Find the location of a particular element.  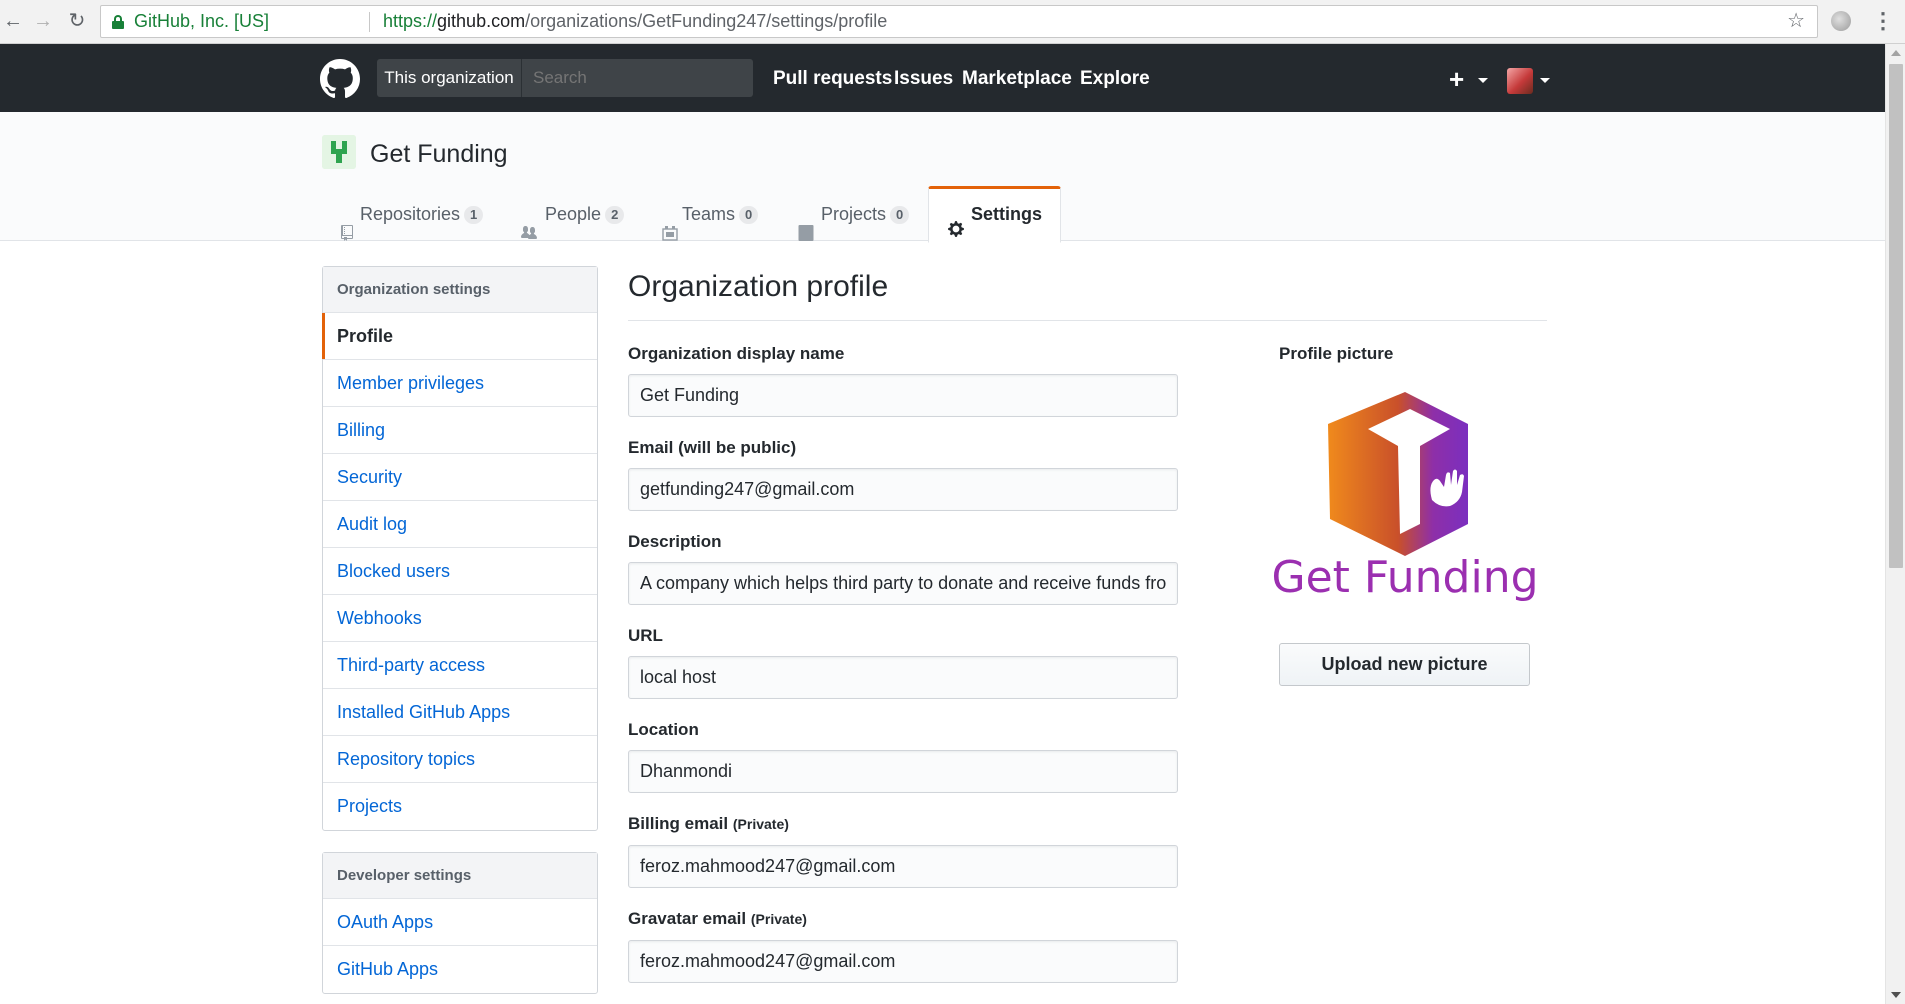

project-icon is located at coordinates (806, 224).